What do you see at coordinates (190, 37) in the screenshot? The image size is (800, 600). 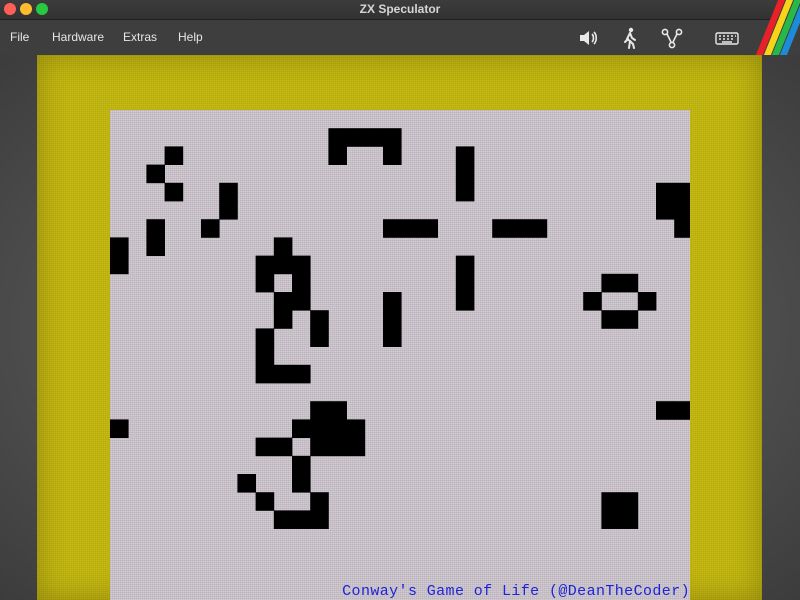 I see `menu-help: Help` at bounding box center [190, 37].